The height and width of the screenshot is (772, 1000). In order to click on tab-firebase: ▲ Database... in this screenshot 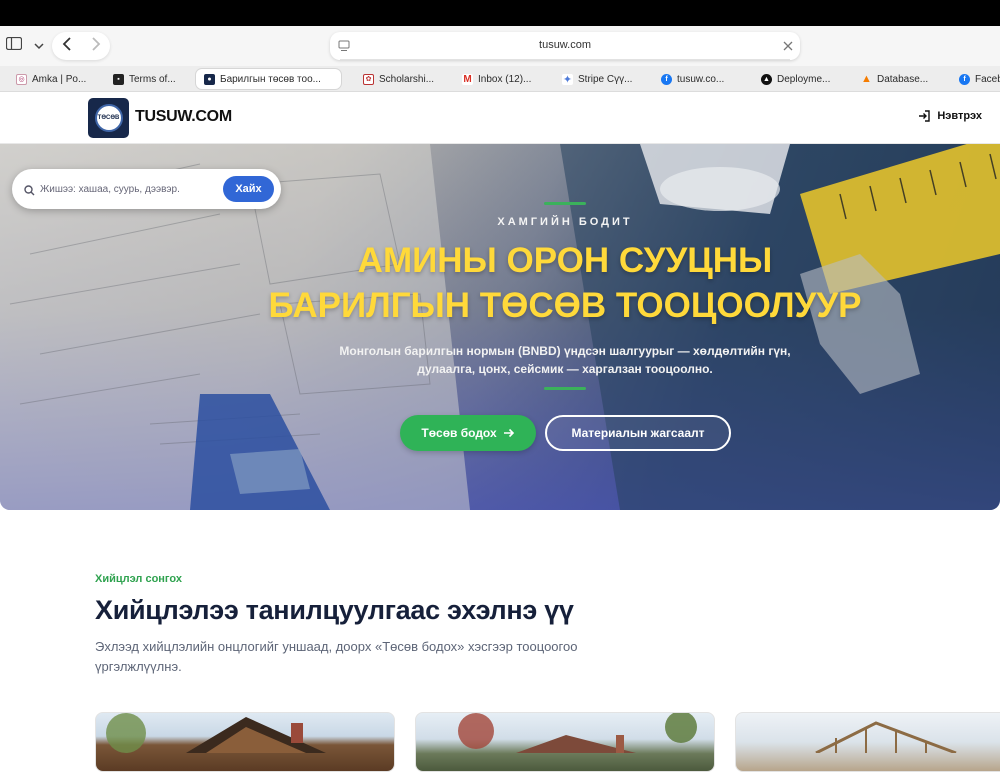, I will do `click(906, 79)`.